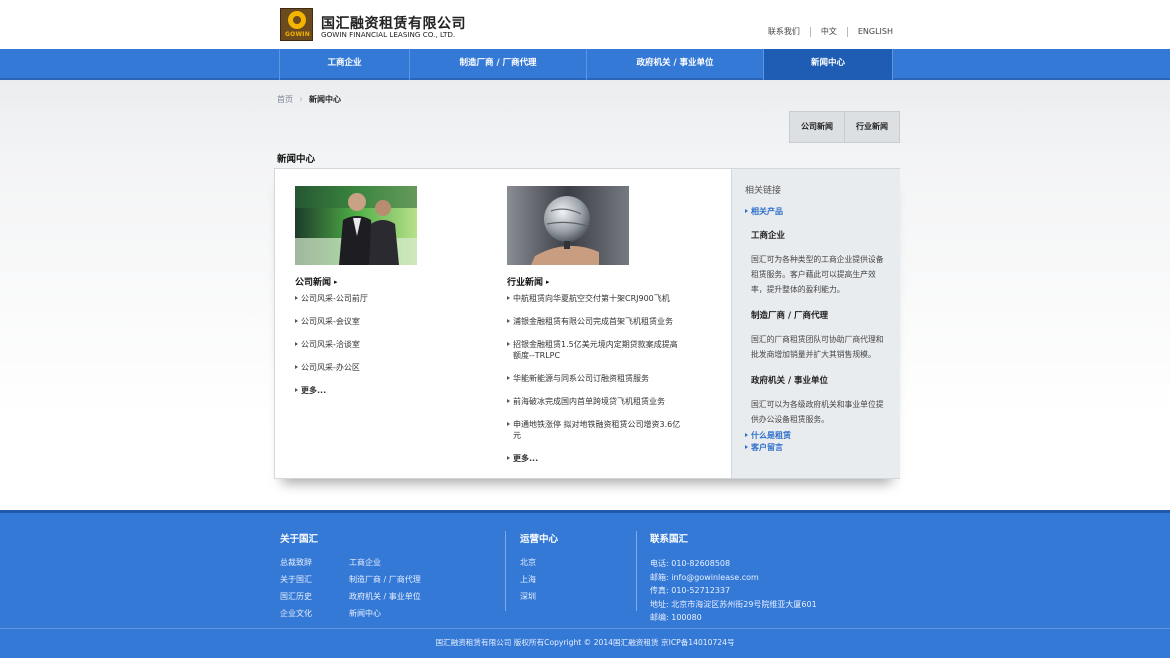 This screenshot has width=1170, height=658. I want to click on footer-about-heading: 关于国汇, so click(299, 539).